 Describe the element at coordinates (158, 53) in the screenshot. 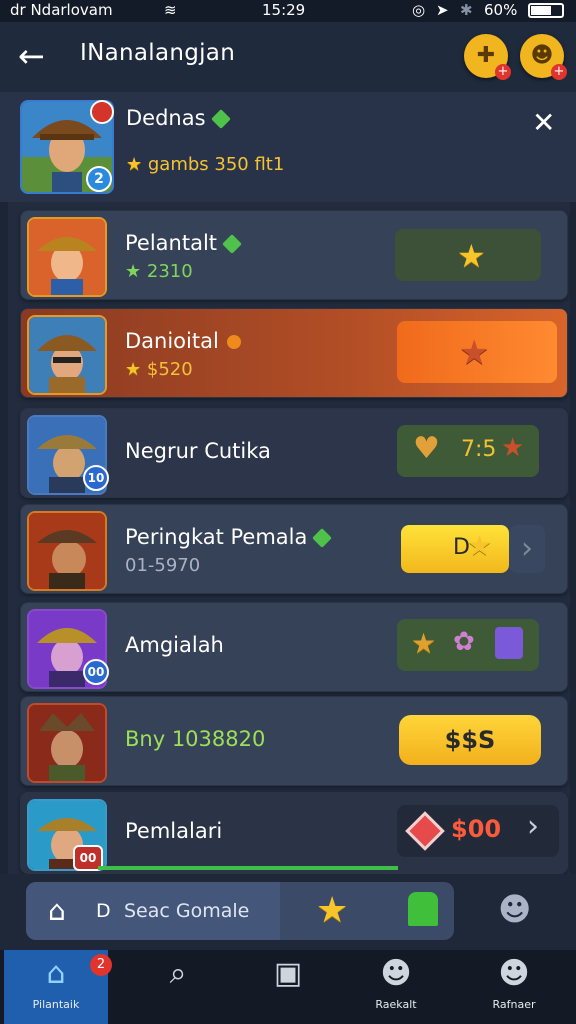

I see `page-title: INanalangjan` at that location.